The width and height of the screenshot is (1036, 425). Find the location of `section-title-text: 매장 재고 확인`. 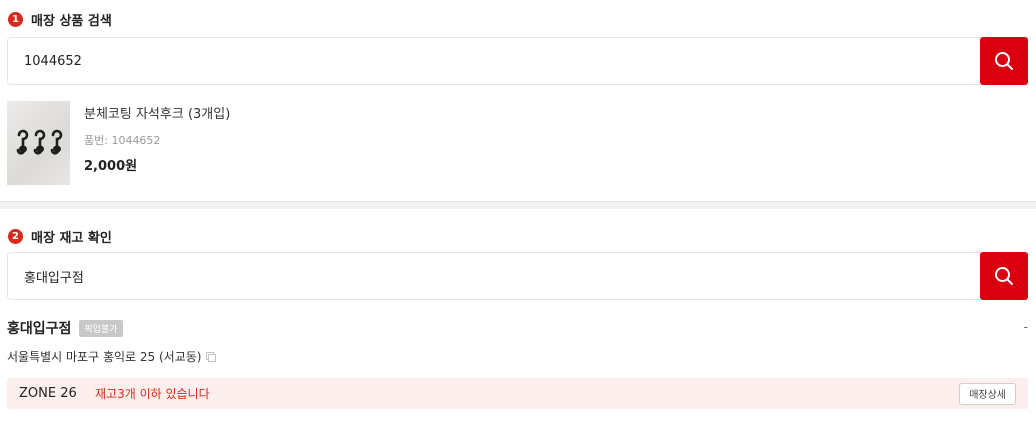

section-title-text: 매장 재고 확인 is located at coordinates (71, 238).